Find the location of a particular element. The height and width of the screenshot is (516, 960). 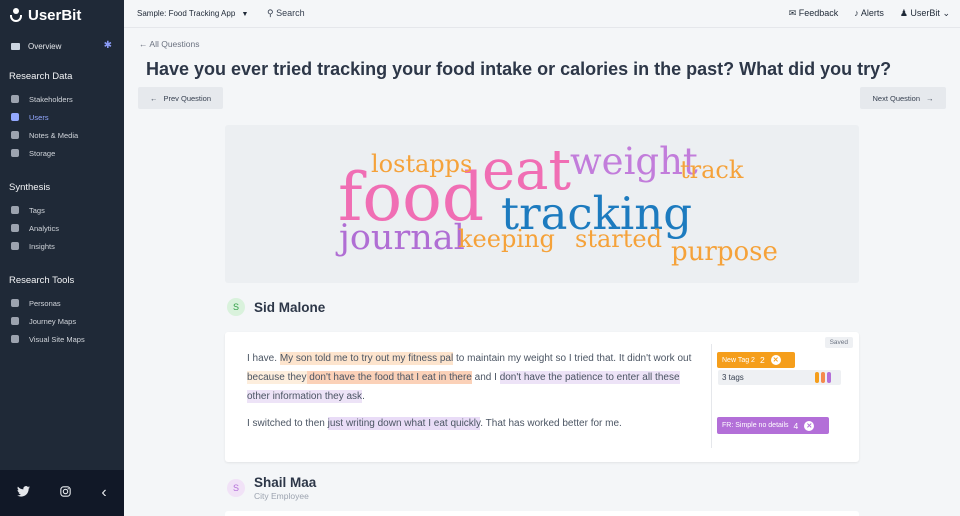

search-icon: ⚲ is located at coordinates (270, 13).